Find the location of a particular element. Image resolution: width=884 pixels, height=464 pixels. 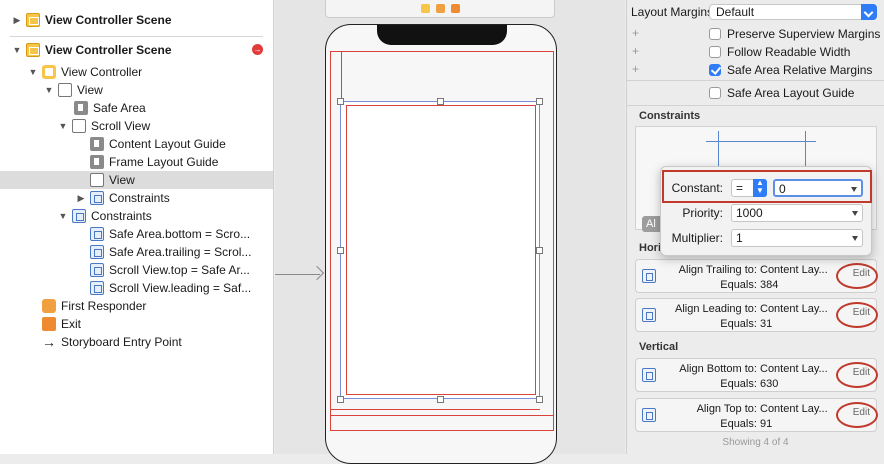

outline-row-scroll-view: ▼ Scroll View is located at coordinates (104, 126).